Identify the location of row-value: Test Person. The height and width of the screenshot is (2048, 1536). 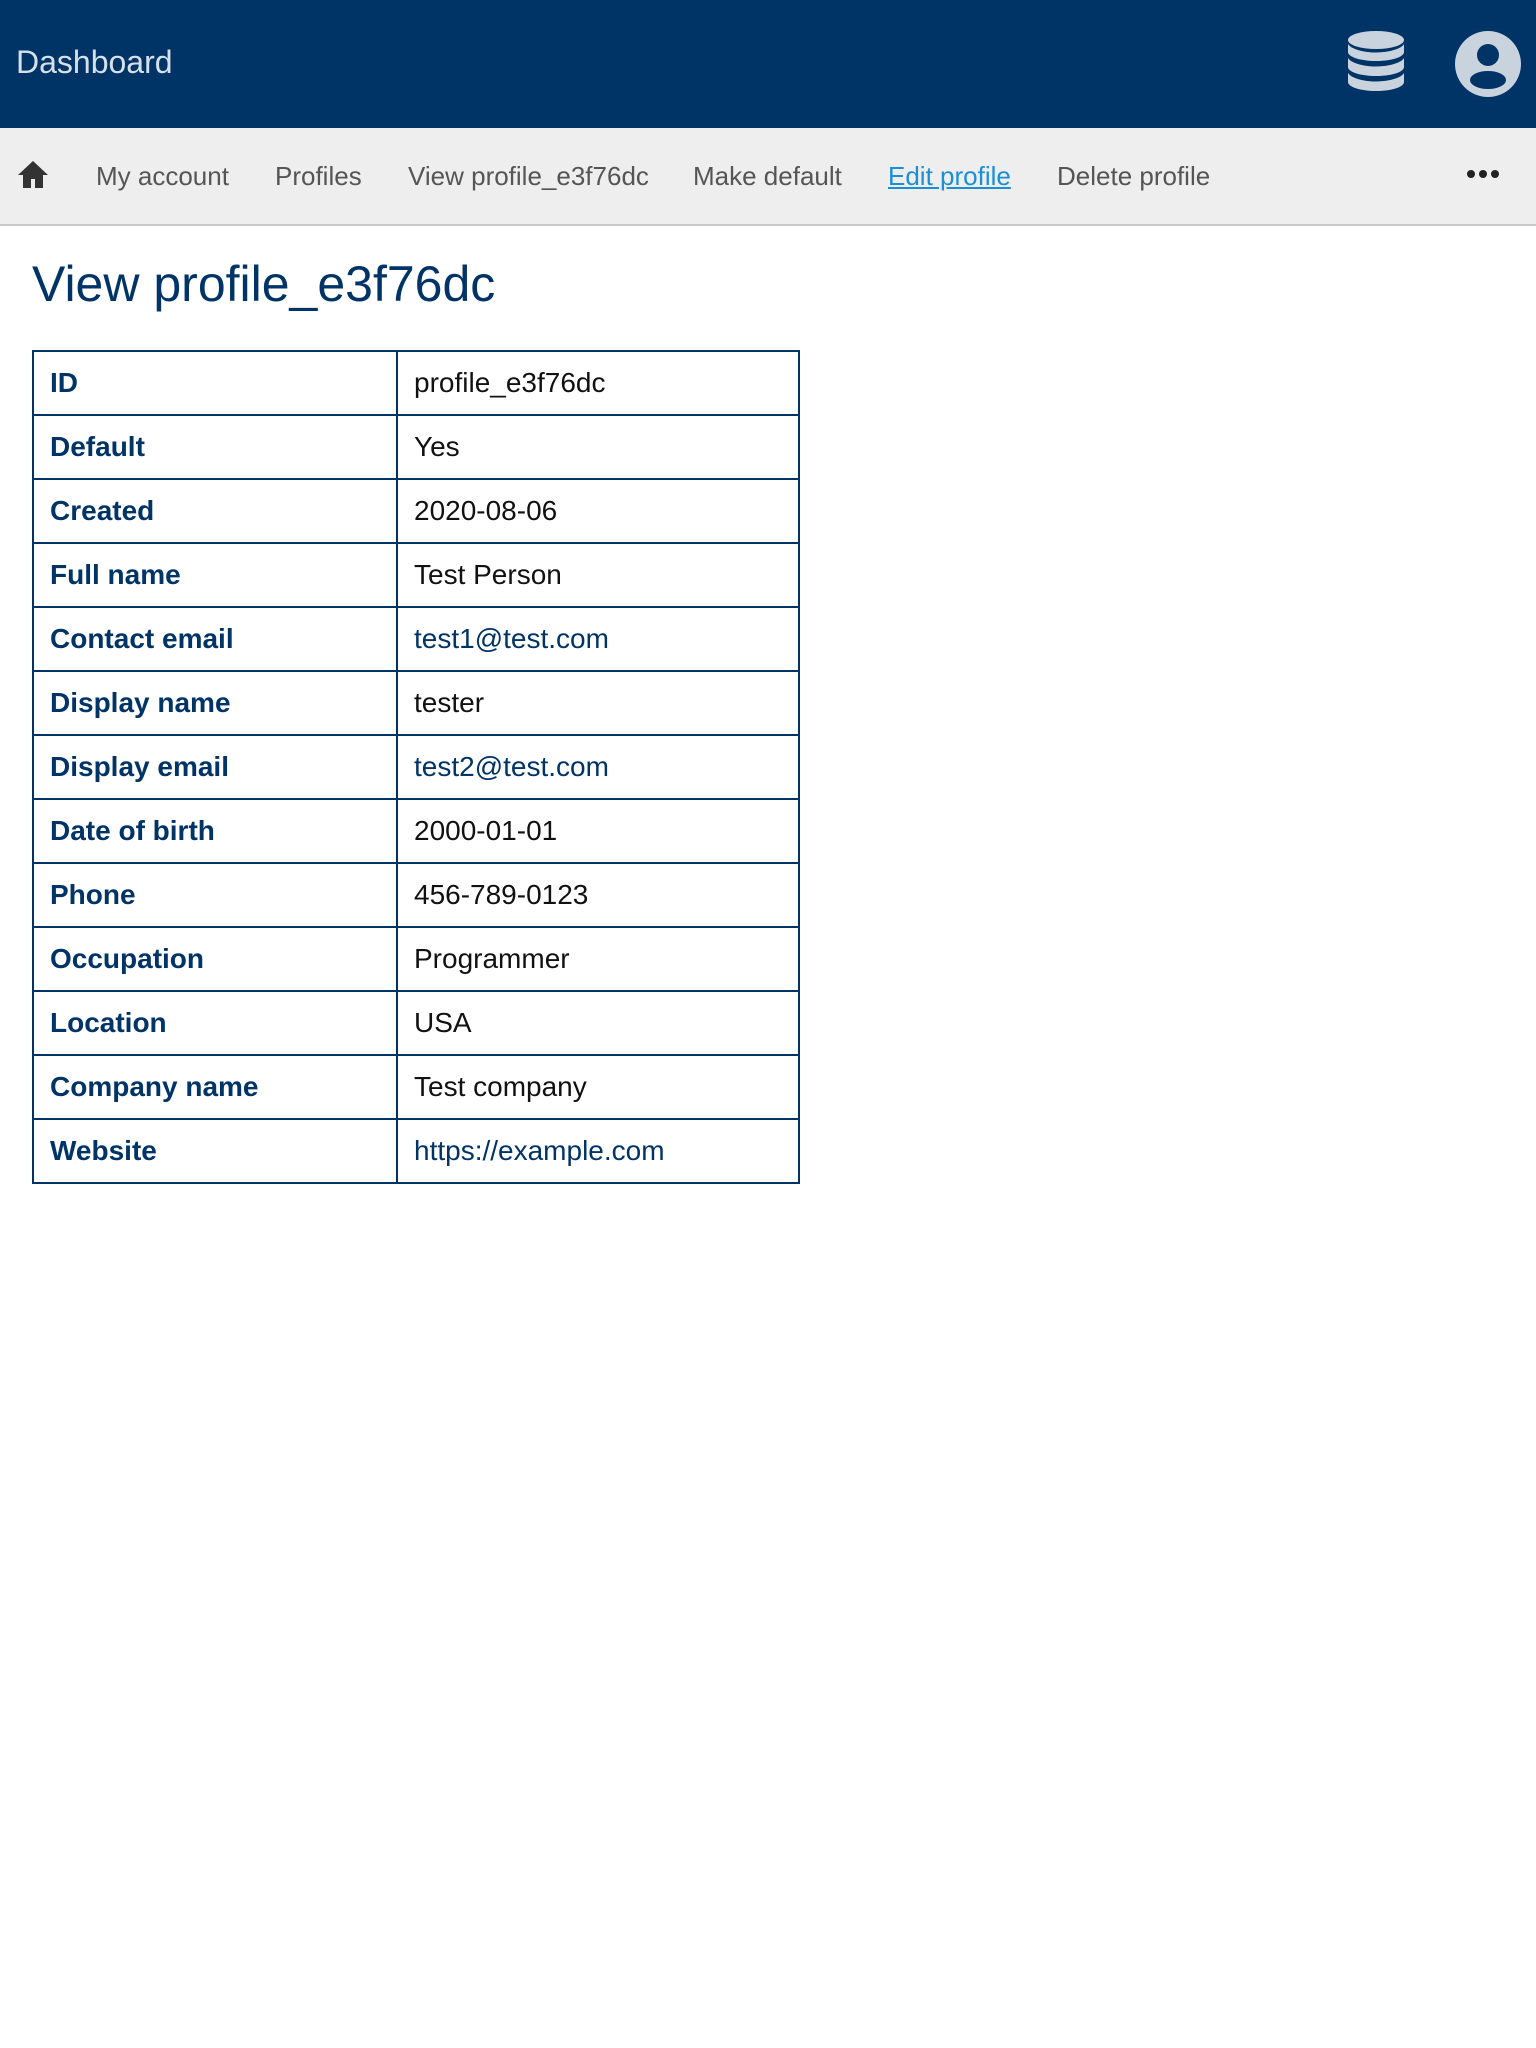
(598, 575).